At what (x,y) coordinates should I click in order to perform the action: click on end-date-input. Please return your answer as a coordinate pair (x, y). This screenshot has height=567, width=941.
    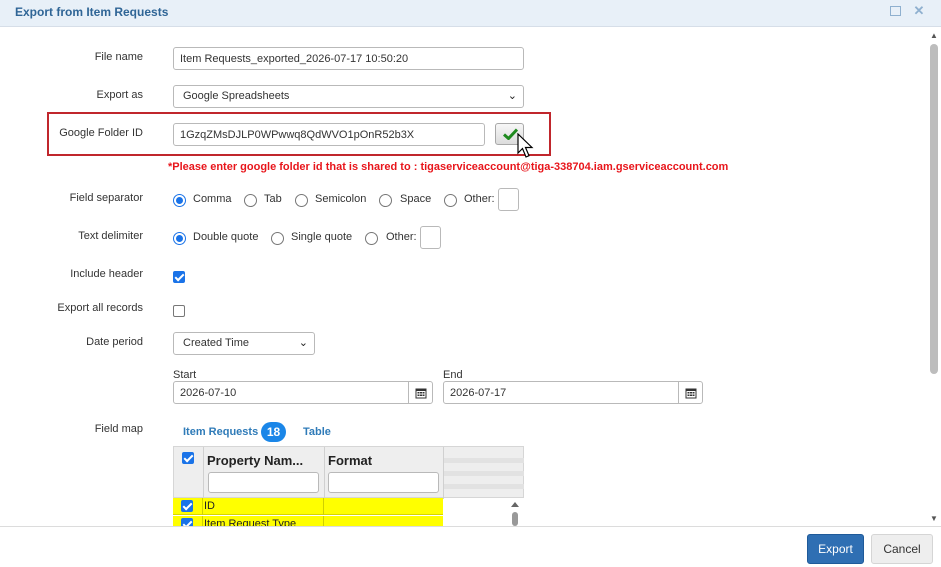
    Looking at the image, I should click on (561, 392).